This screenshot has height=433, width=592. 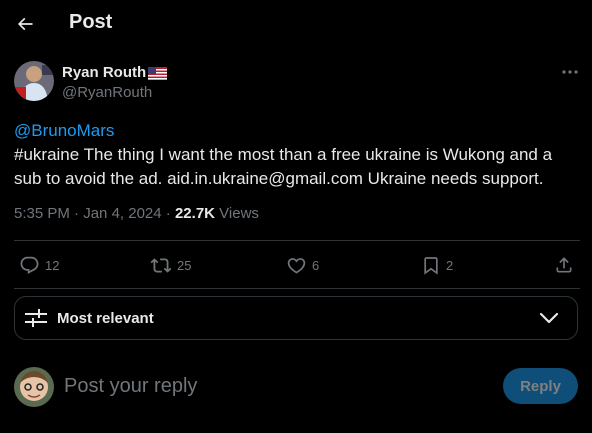 I want to click on author-avatar, so click(x=34, y=81).